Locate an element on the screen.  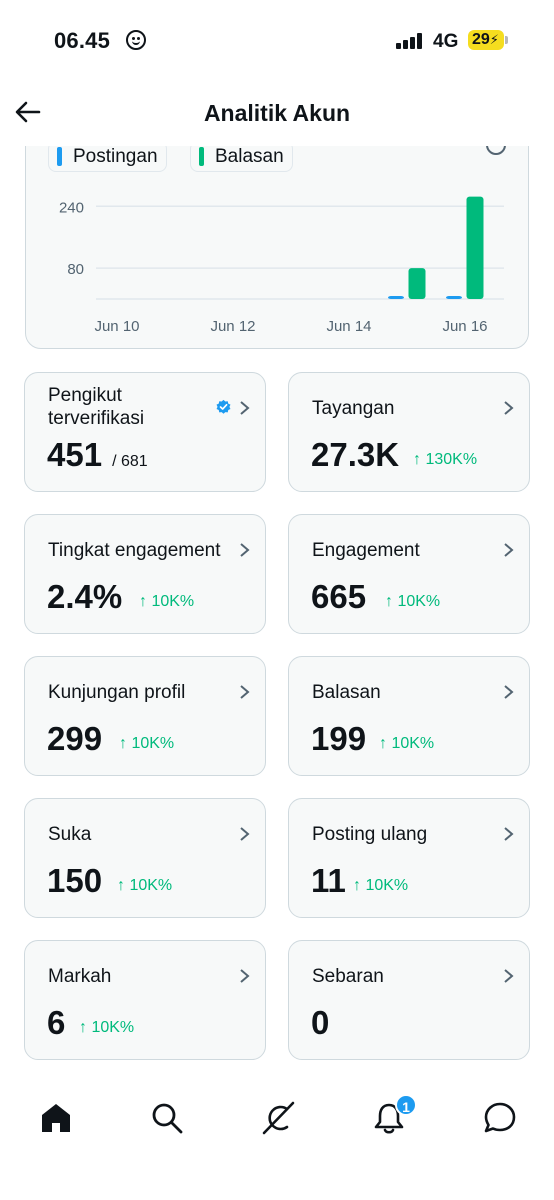
card-balasan: Balasan 199 ↑ 10K% is located at coordinates (409, 716).